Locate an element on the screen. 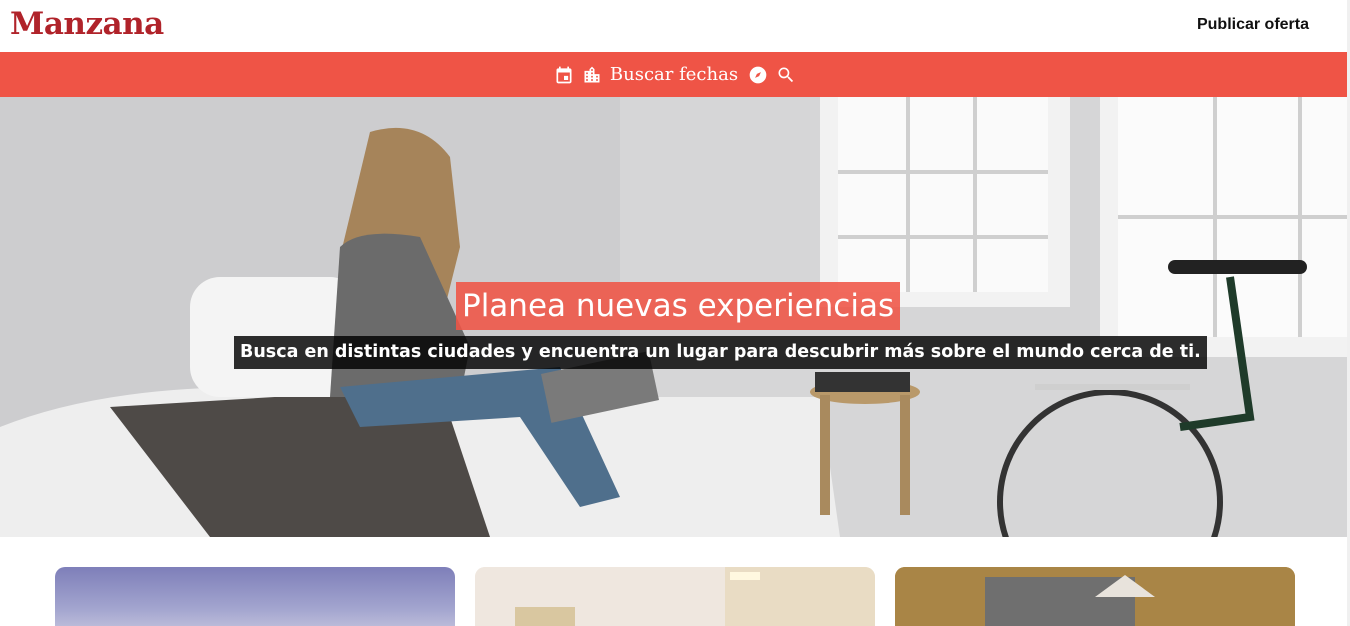 The image size is (1350, 626). compass-icon is located at coordinates (758, 75).